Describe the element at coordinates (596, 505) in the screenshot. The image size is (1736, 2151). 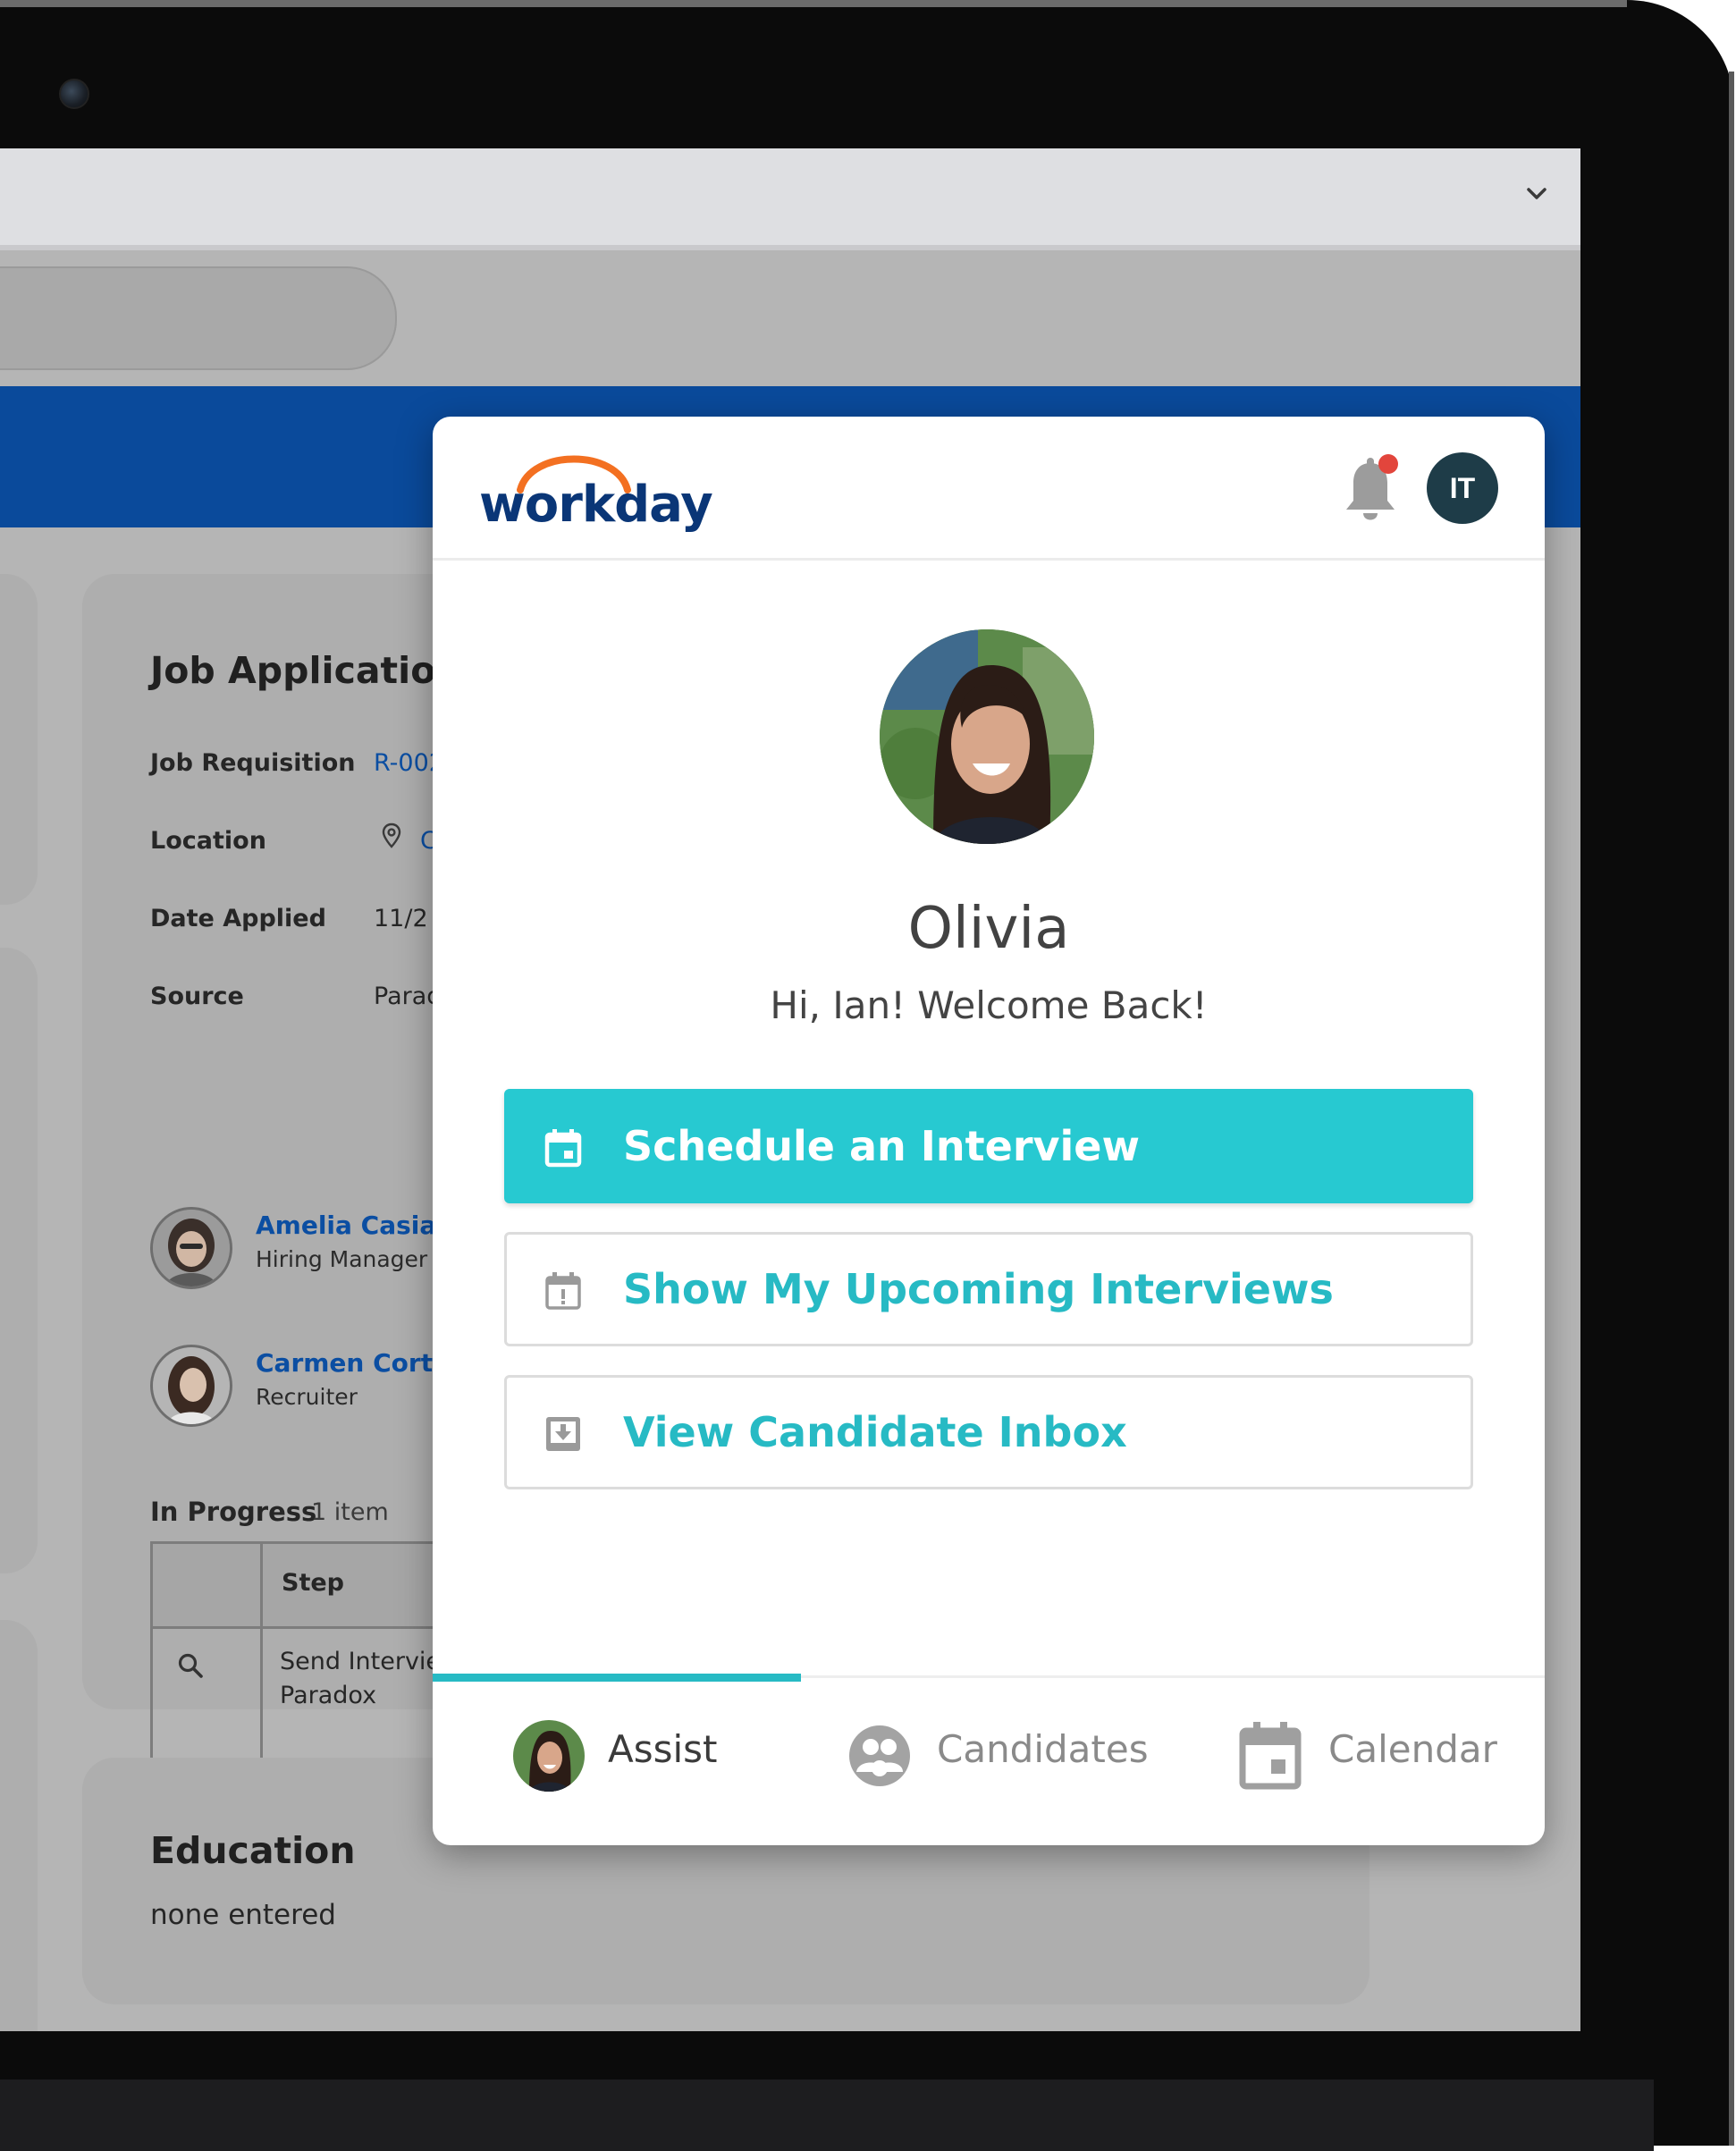
I see `workday-logo: workday` at that location.